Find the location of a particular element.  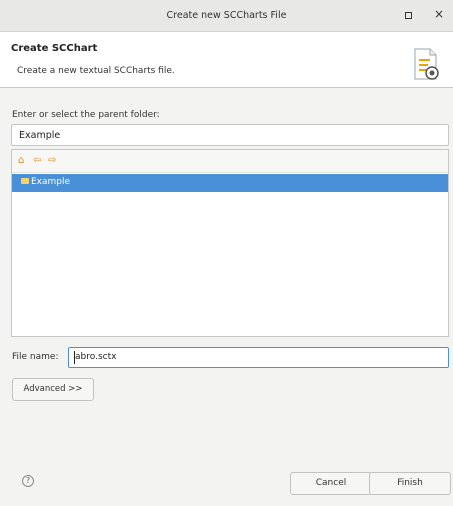

advanced-button: Advanced >> is located at coordinates (53, 389).